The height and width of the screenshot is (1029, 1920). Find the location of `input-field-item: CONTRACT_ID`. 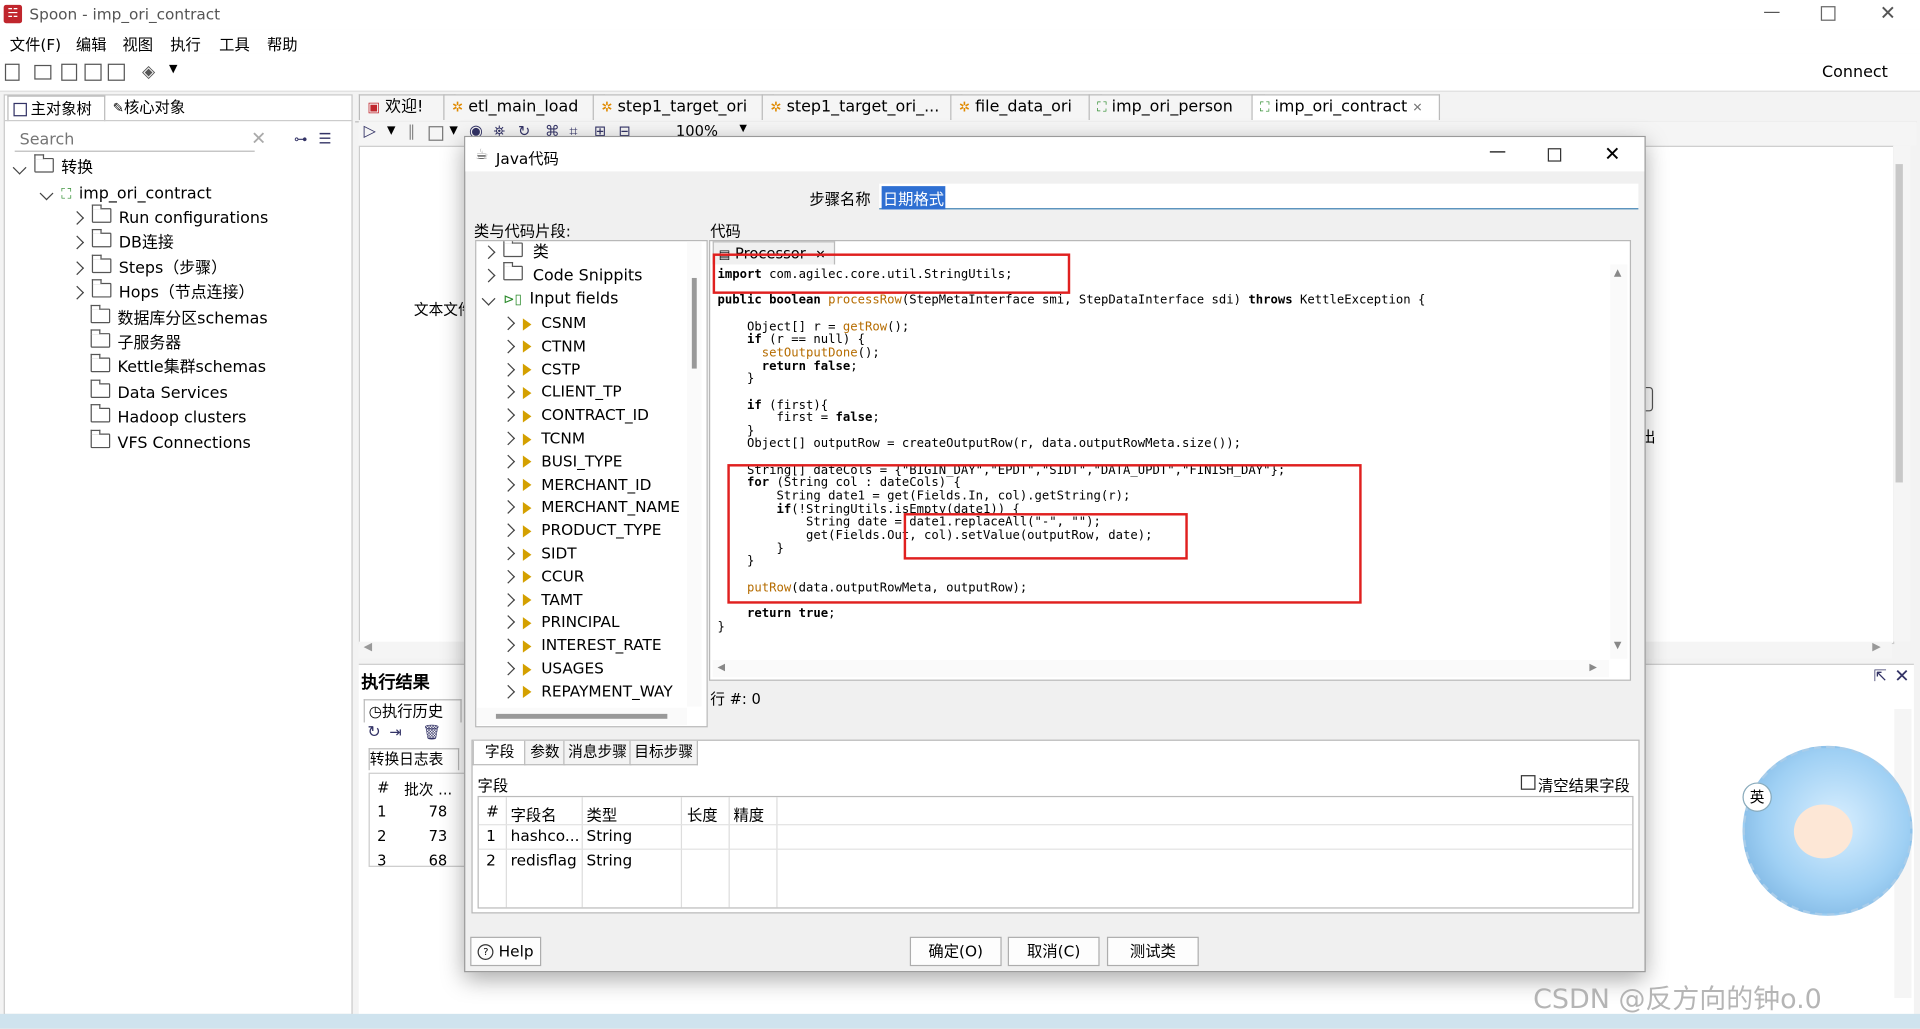

input-field-item: CONTRACT_ID is located at coordinates (575, 414).